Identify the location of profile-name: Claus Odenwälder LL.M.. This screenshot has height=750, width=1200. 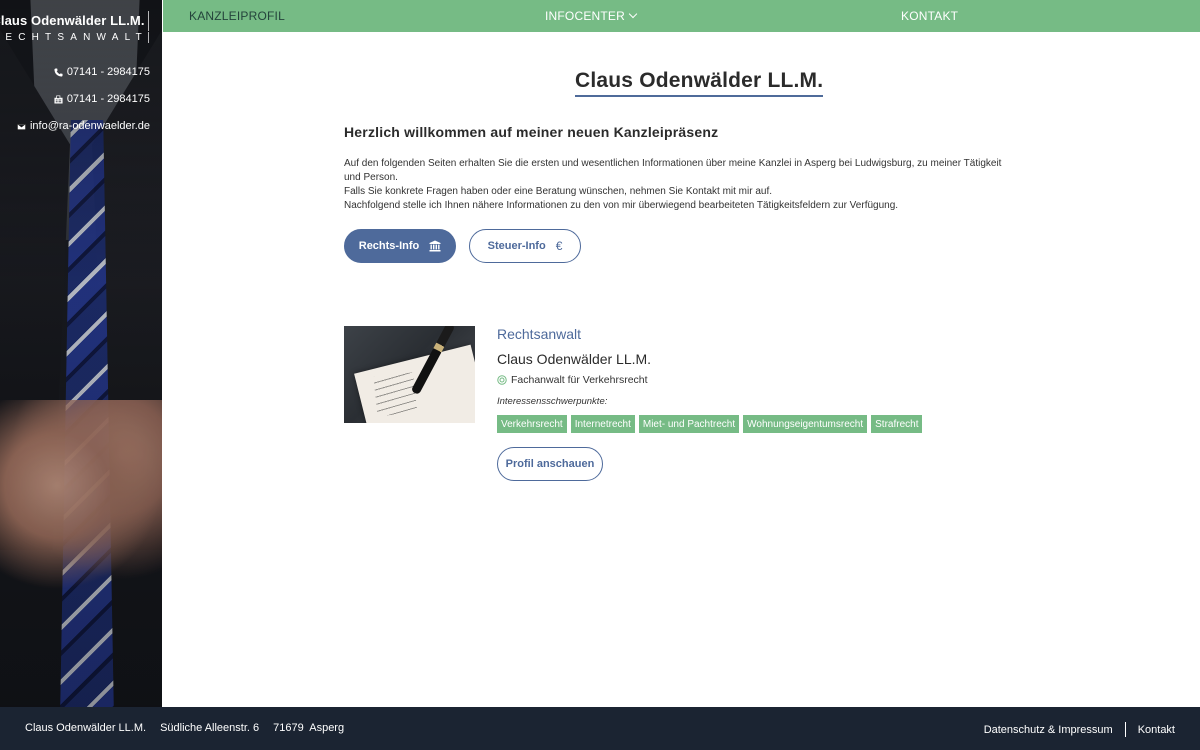
(574, 359).